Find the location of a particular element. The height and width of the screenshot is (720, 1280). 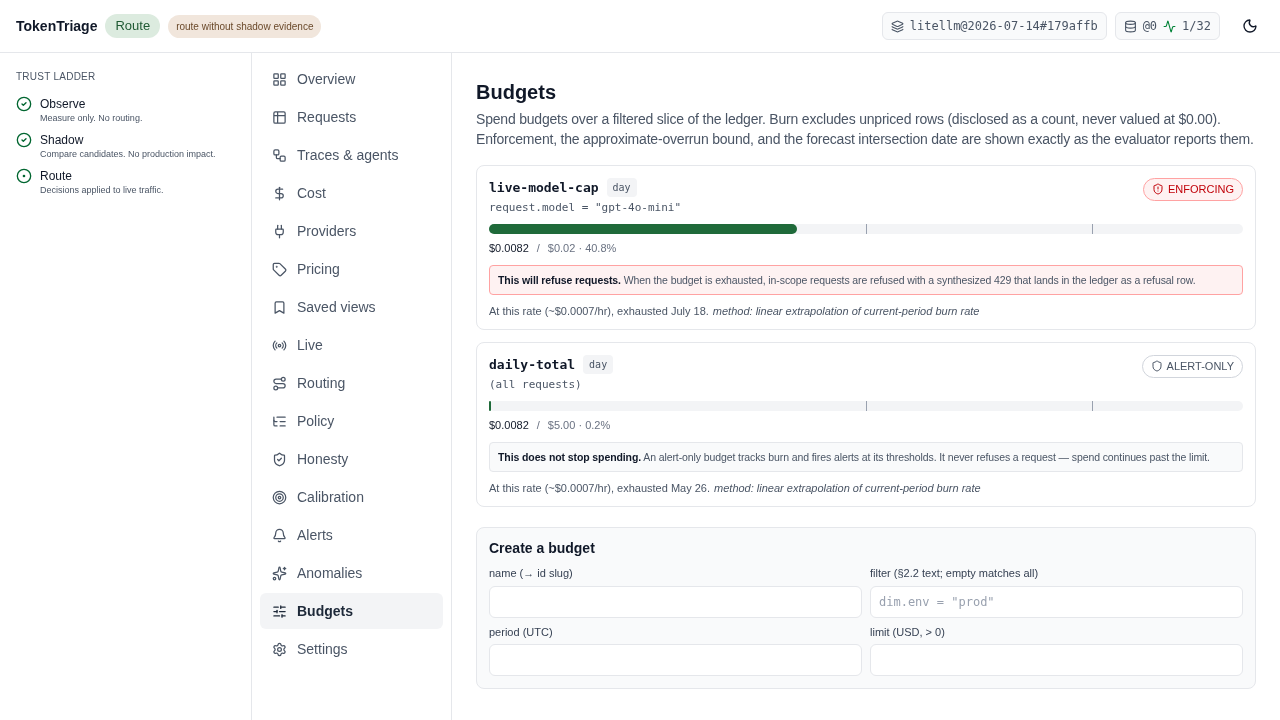

grid-icon is located at coordinates (279, 79).